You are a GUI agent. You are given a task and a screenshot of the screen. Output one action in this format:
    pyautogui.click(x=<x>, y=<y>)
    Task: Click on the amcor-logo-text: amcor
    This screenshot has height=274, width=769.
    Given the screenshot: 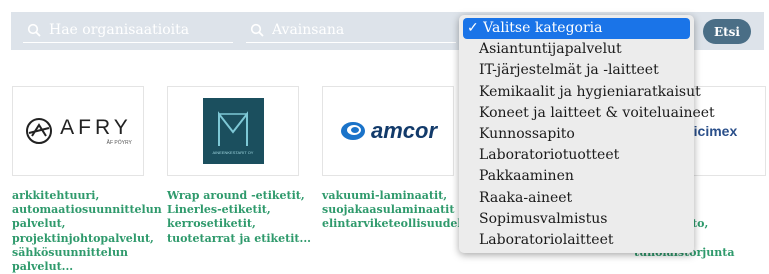 What is the action you would take?
    pyautogui.click(x=404, y=130)
    